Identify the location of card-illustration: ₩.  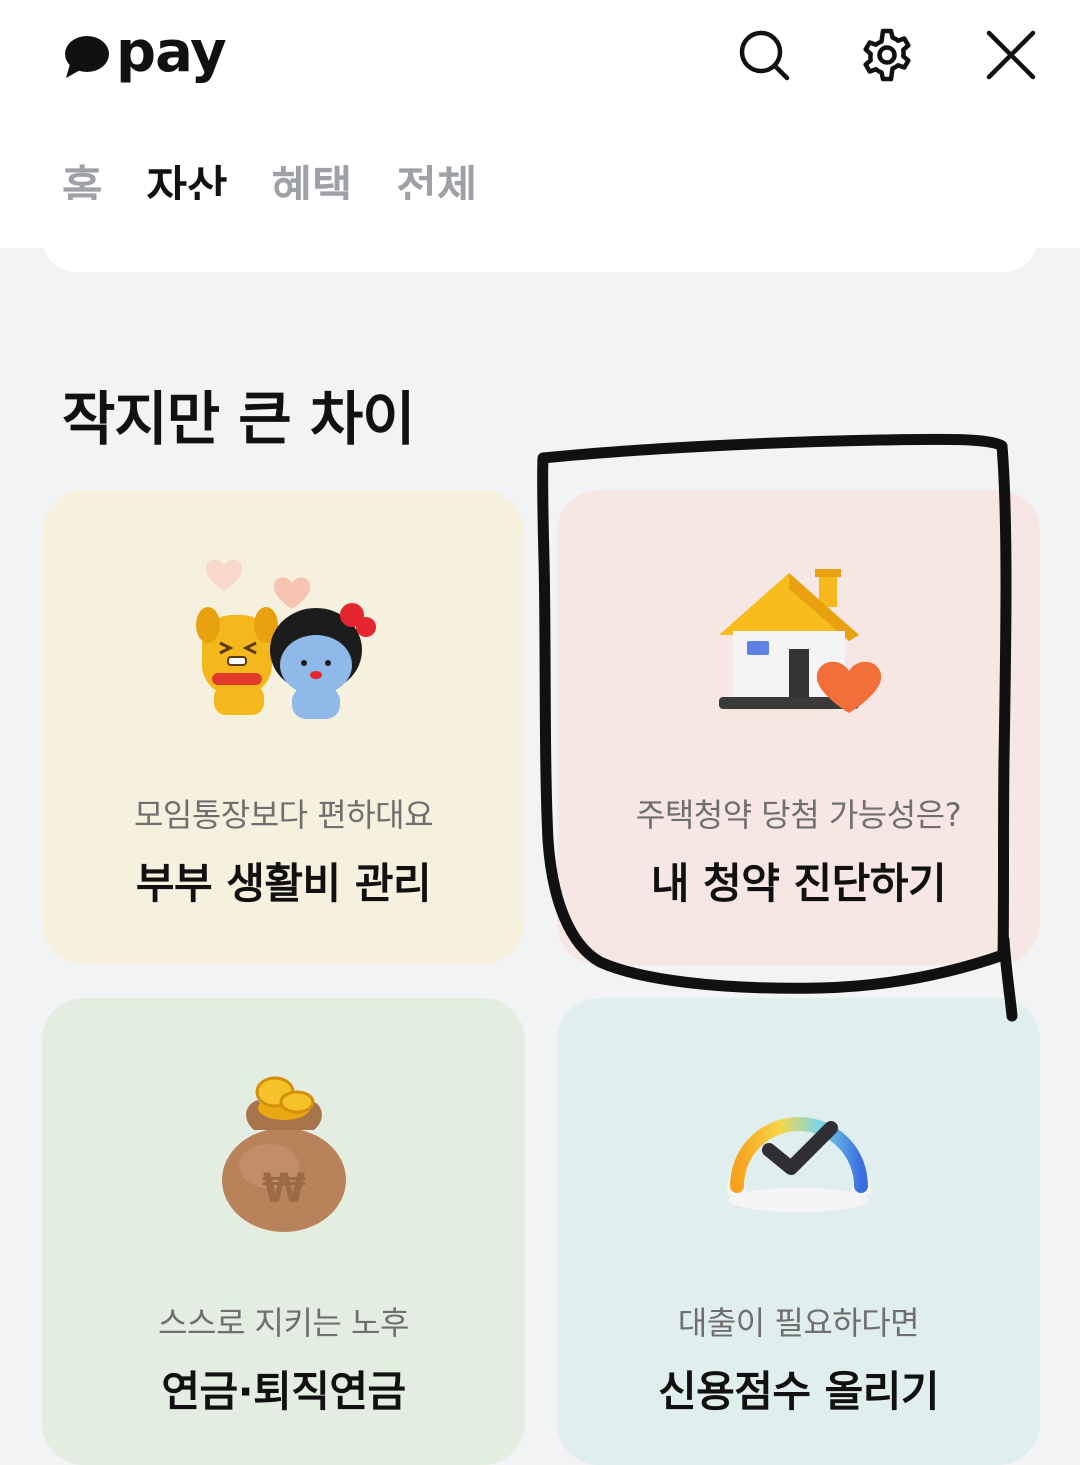
(283, 1153).